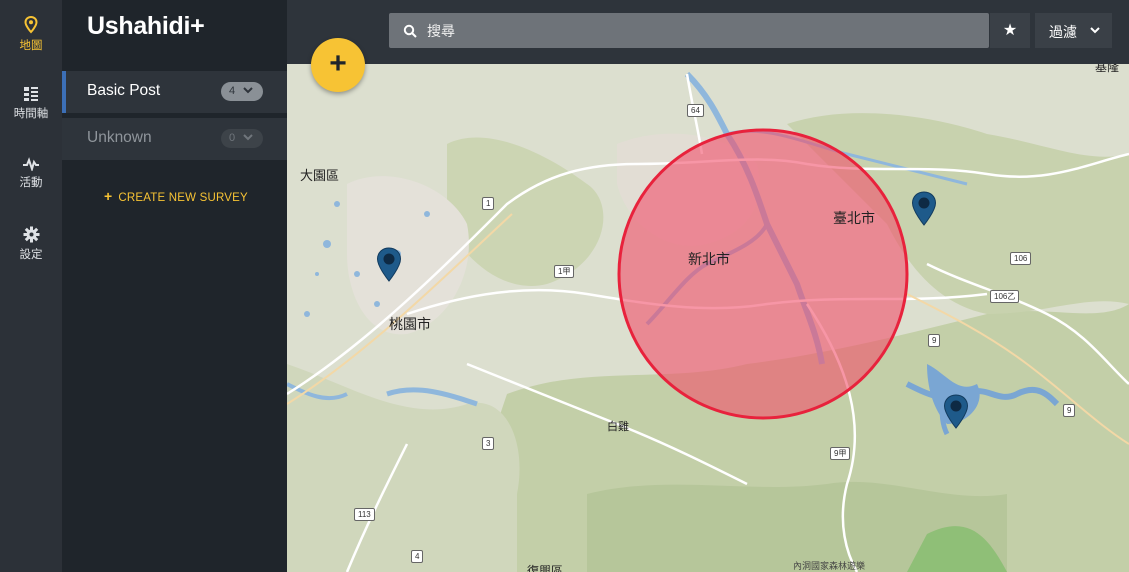 The height and width of the screenshot is (572, 1129). Describe the element at coordinates (709, 259) in the screenshot. I see `place-label: 新北市` at that location.